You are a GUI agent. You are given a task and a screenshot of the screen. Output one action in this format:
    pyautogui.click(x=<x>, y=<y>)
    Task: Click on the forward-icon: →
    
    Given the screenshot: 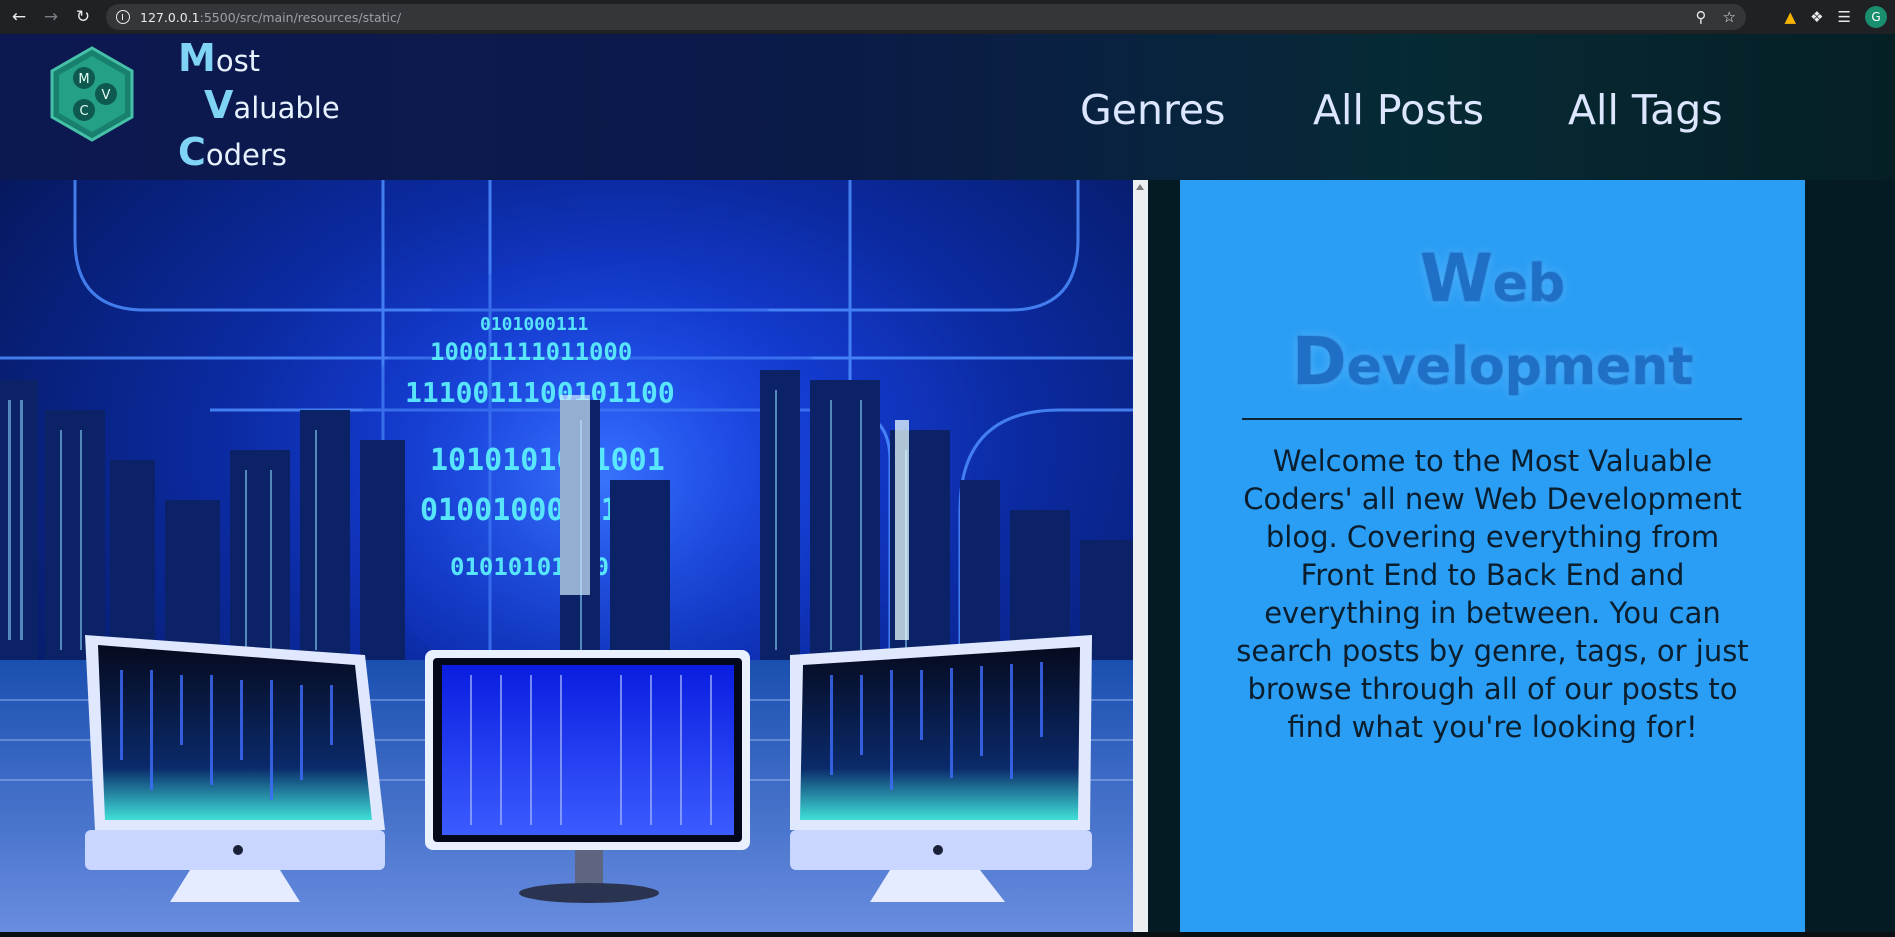 What is the action you would take?
    pyautogui.click(x=51, y=17)
    